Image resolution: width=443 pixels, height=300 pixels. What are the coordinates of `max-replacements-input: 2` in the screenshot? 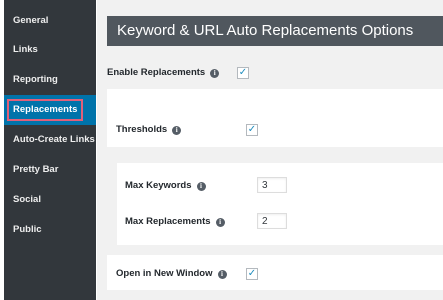 It's located at (272, 221).